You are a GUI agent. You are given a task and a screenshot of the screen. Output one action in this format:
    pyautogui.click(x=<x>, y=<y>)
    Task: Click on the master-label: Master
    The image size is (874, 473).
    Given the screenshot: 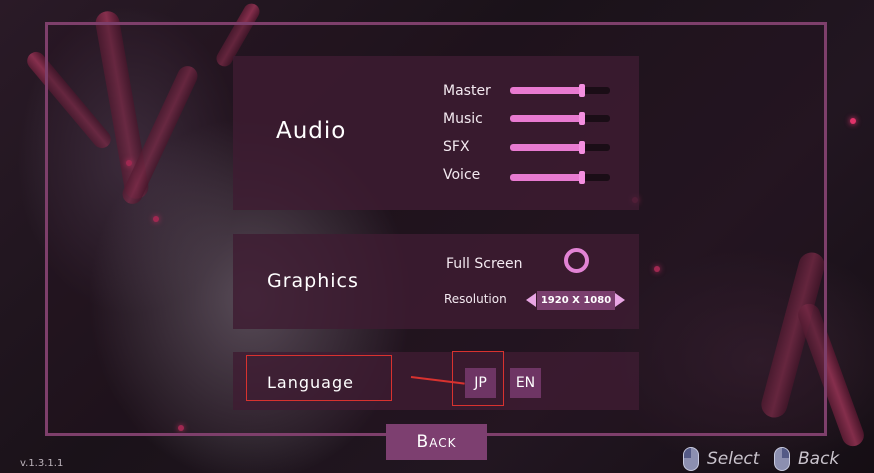 What is the action you would take?
    pyautogui.click(x=467, y=91)
    